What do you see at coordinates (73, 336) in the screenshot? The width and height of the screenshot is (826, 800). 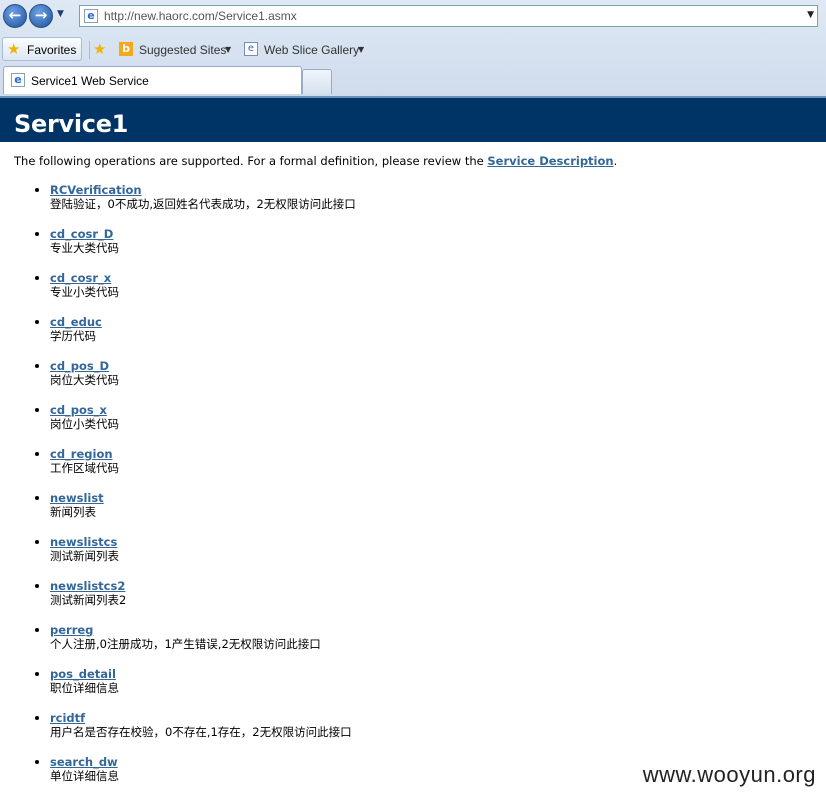 I see `operation-description: 学历代码` at bounding box center [73, 336].